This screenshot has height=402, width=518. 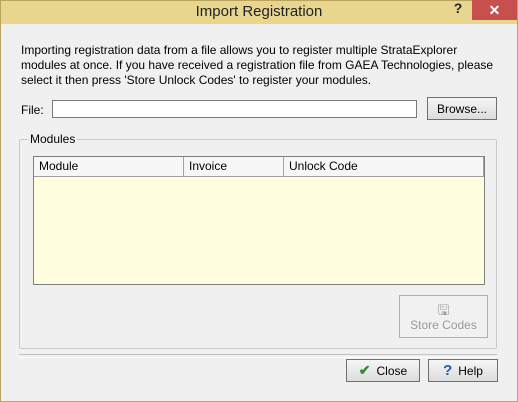 I want to click on store-codes-button: 🖫 Store Codes, so click(x=443, y=316).